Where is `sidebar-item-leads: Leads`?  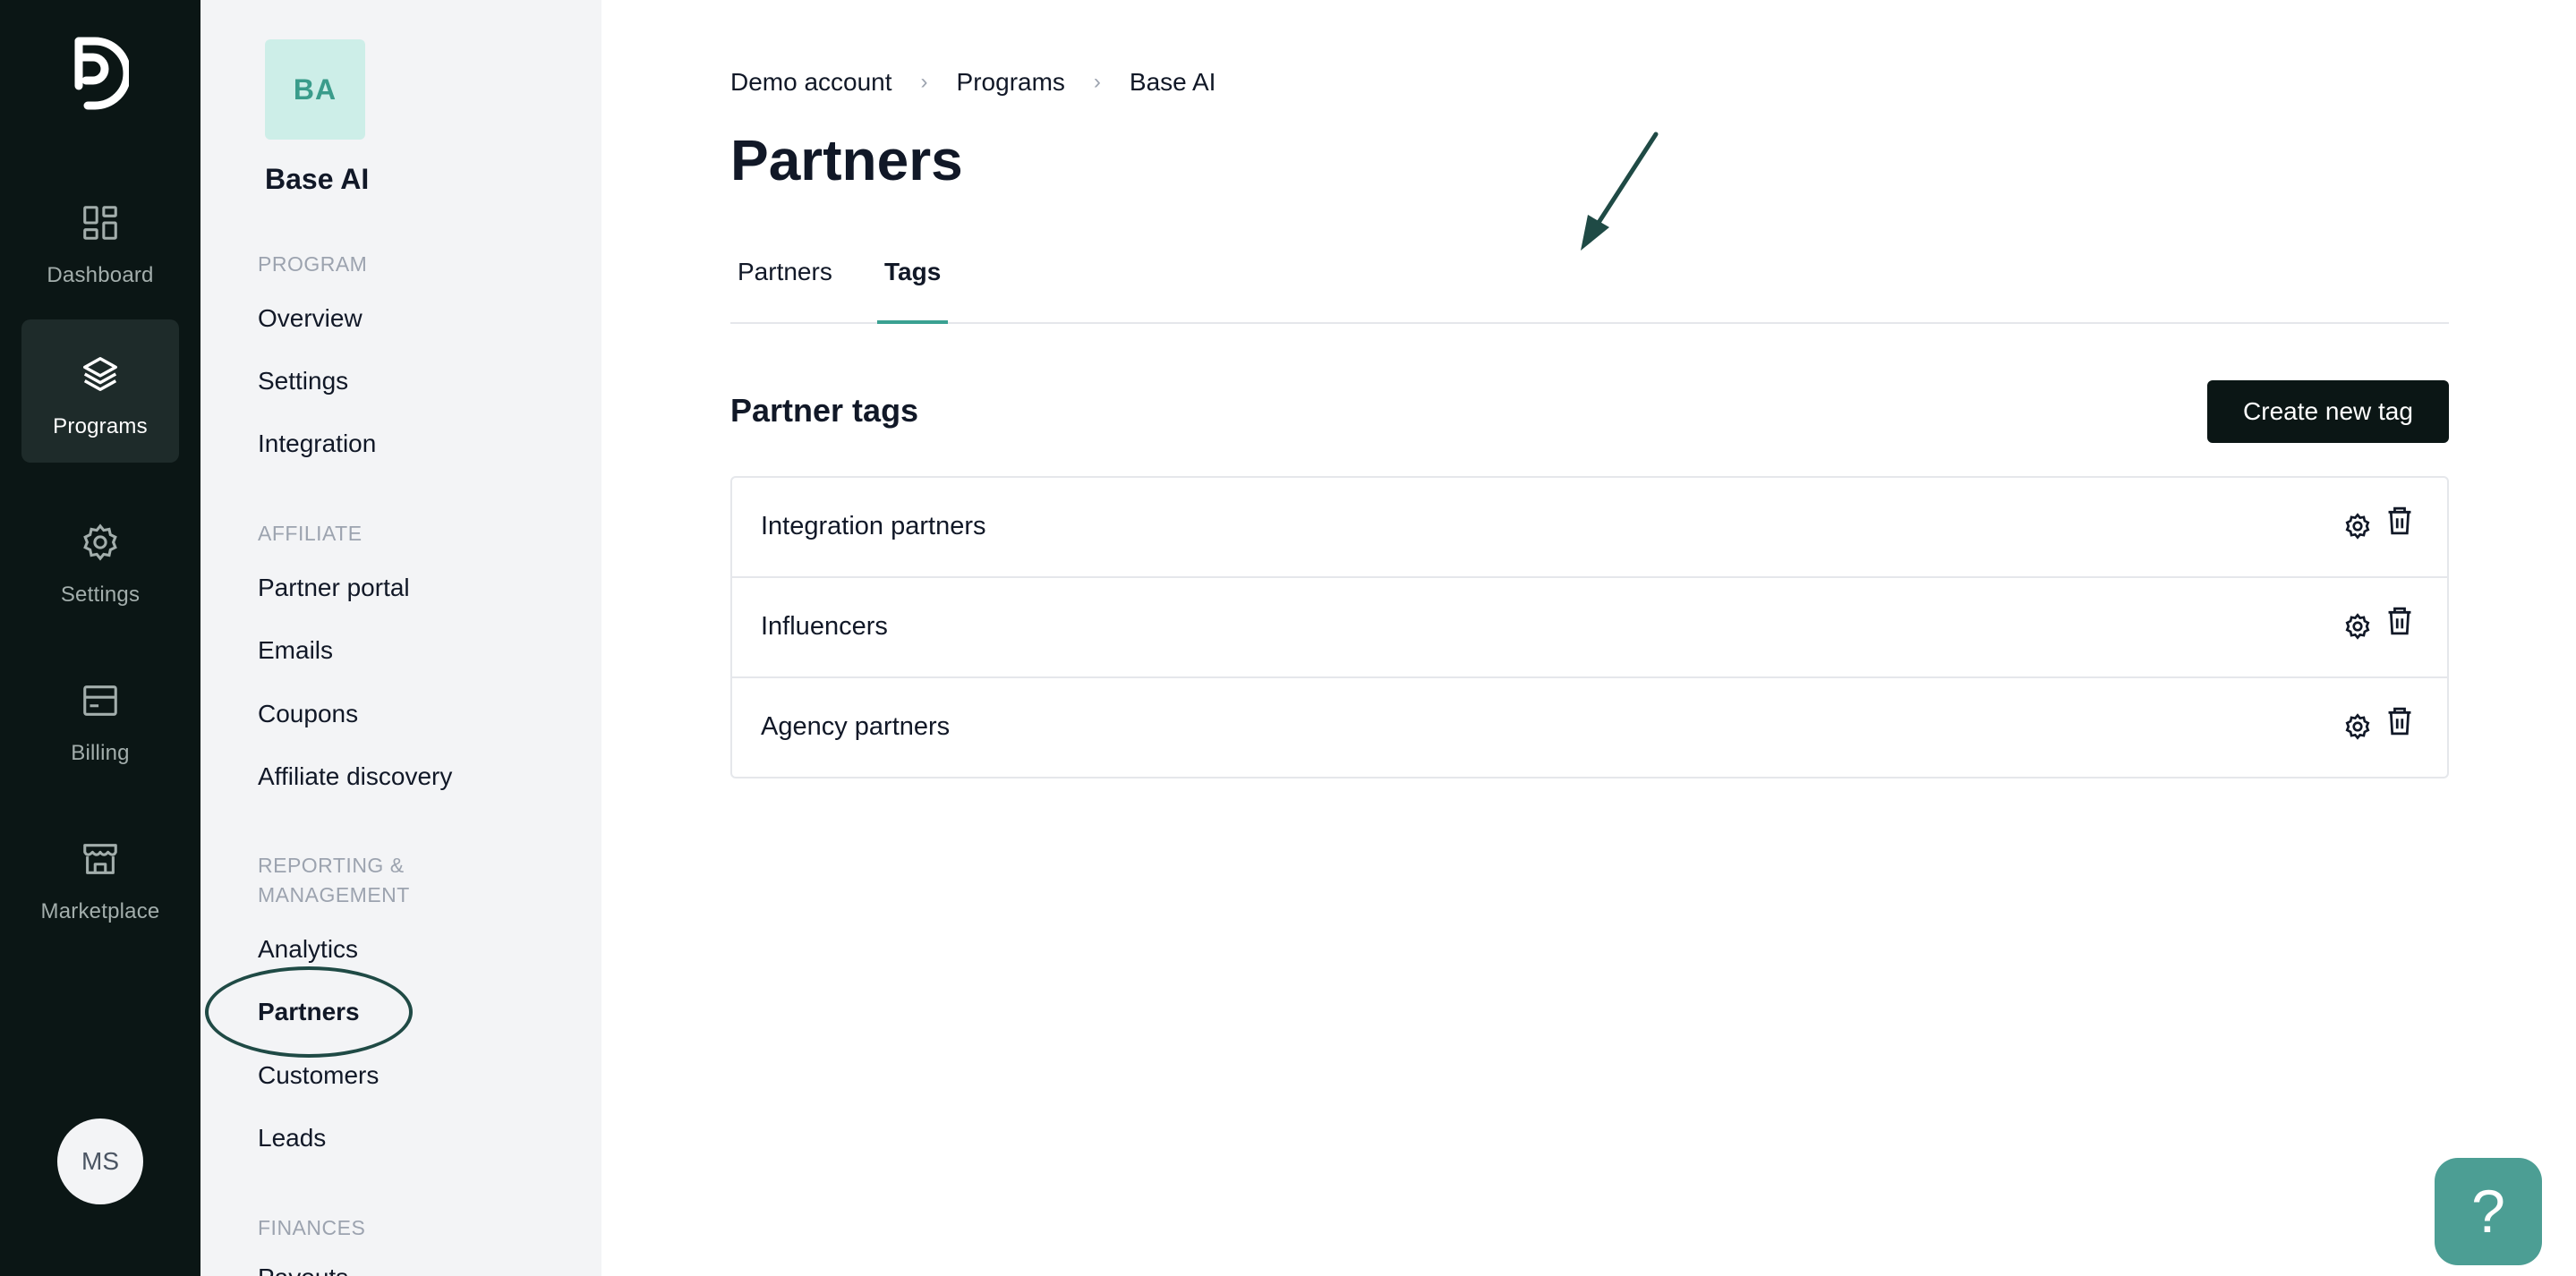 sidebar-item-leads: Leads is located at coordinates (292, 1138).